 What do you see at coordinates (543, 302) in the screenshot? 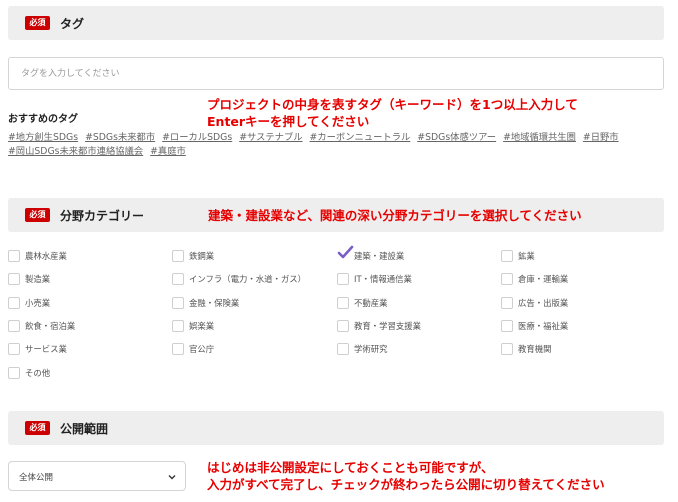
I see `category-option-label: 広告・出版業` at bounding box center [543, 302].